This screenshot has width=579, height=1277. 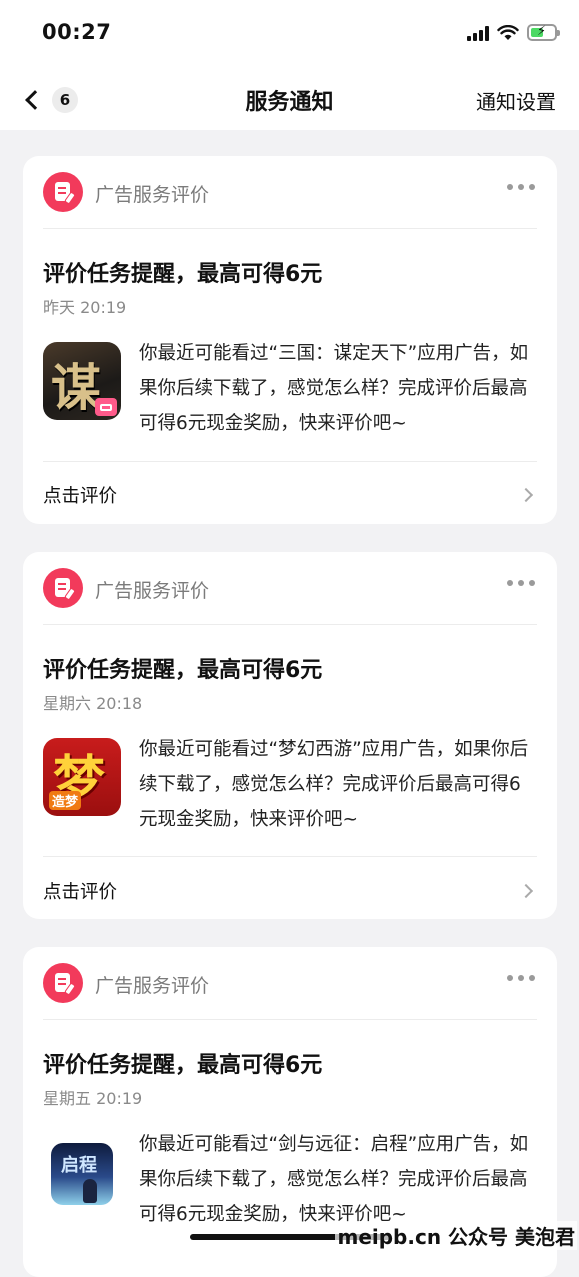 I want to click on app-thumbnail: 启程, so click(x=82, y=1174).